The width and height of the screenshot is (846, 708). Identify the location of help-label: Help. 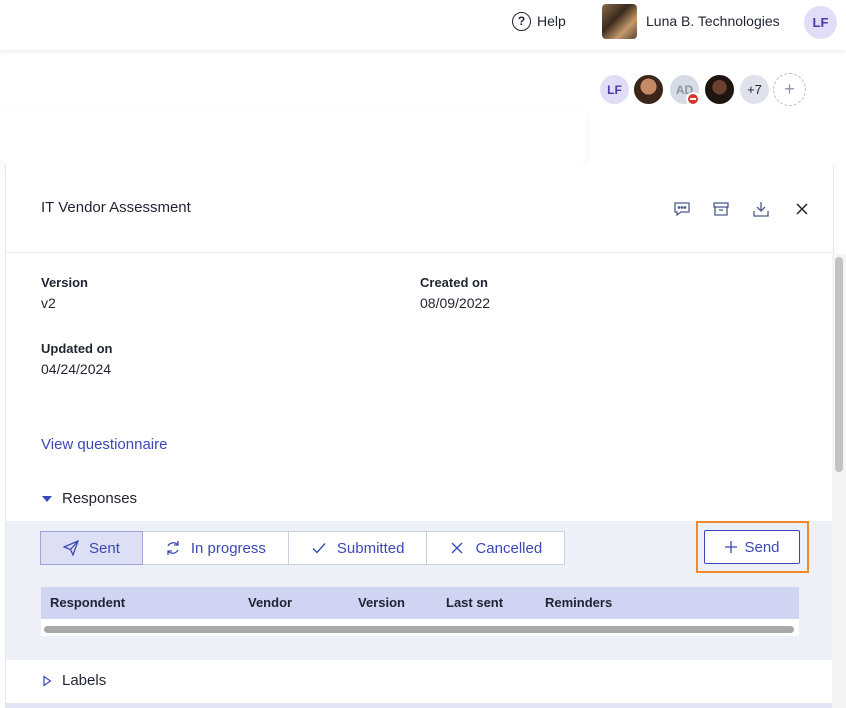
(551, 21).